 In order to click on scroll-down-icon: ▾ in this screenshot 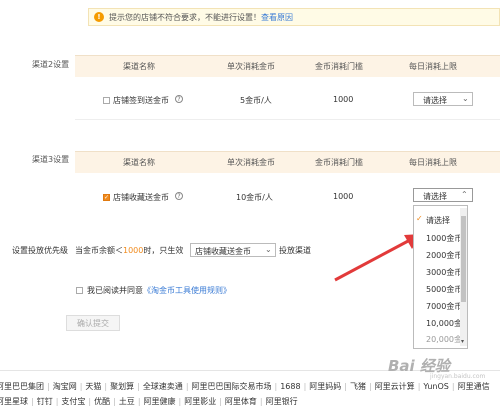, I will do `click(462, 341)`.